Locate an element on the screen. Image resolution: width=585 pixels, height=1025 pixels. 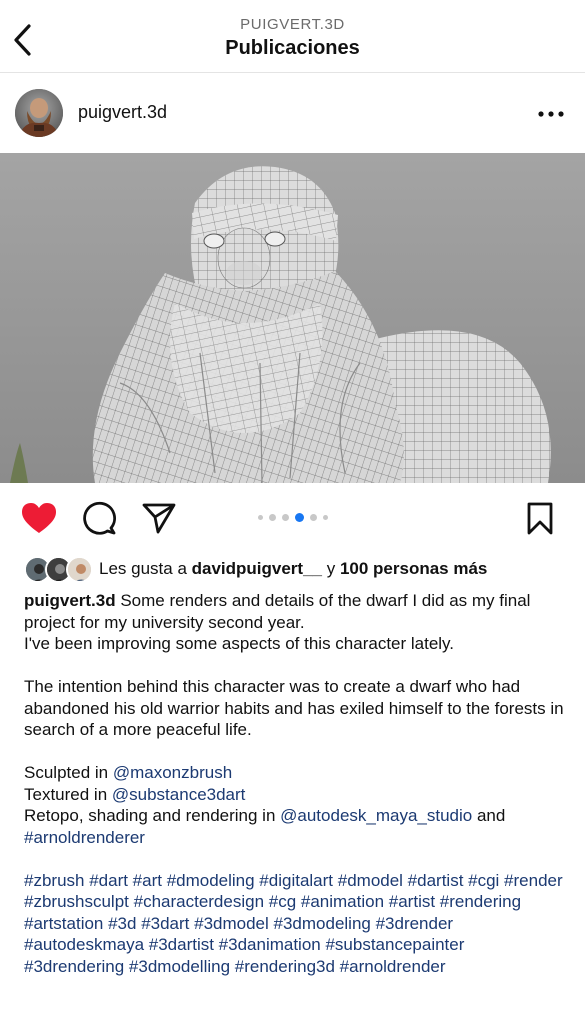
mention-substance3dart: @substance3dart is located at coordinates (179, 794).